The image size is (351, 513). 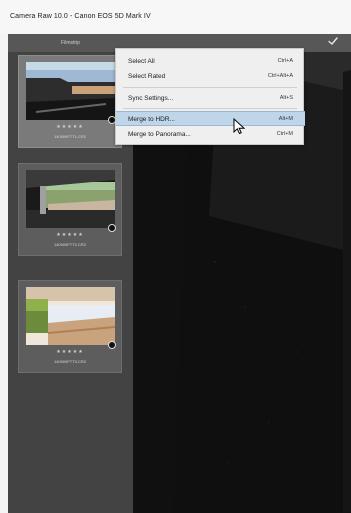 What do you see at coordinates (285, 61) in the screenshot?
I see `menu-item-shortcut: Ctrl+A` at bounding box center [285, 61].